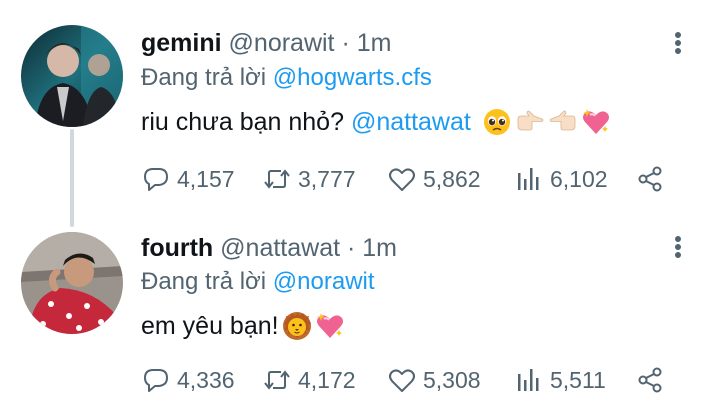 The height and width of the screenshot is (409, 719). I want to click on views-button: 5,511, so click(560, 380).